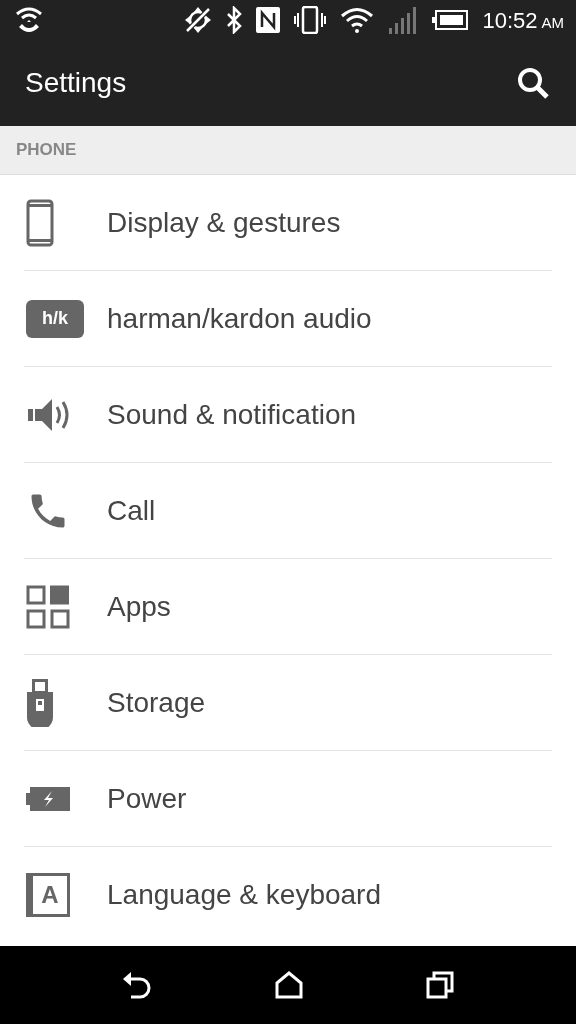  What do you see at coordinates (29, 20) in the screenshot?
I see `wifi-calling-icon` at bounding box center [29, 20].